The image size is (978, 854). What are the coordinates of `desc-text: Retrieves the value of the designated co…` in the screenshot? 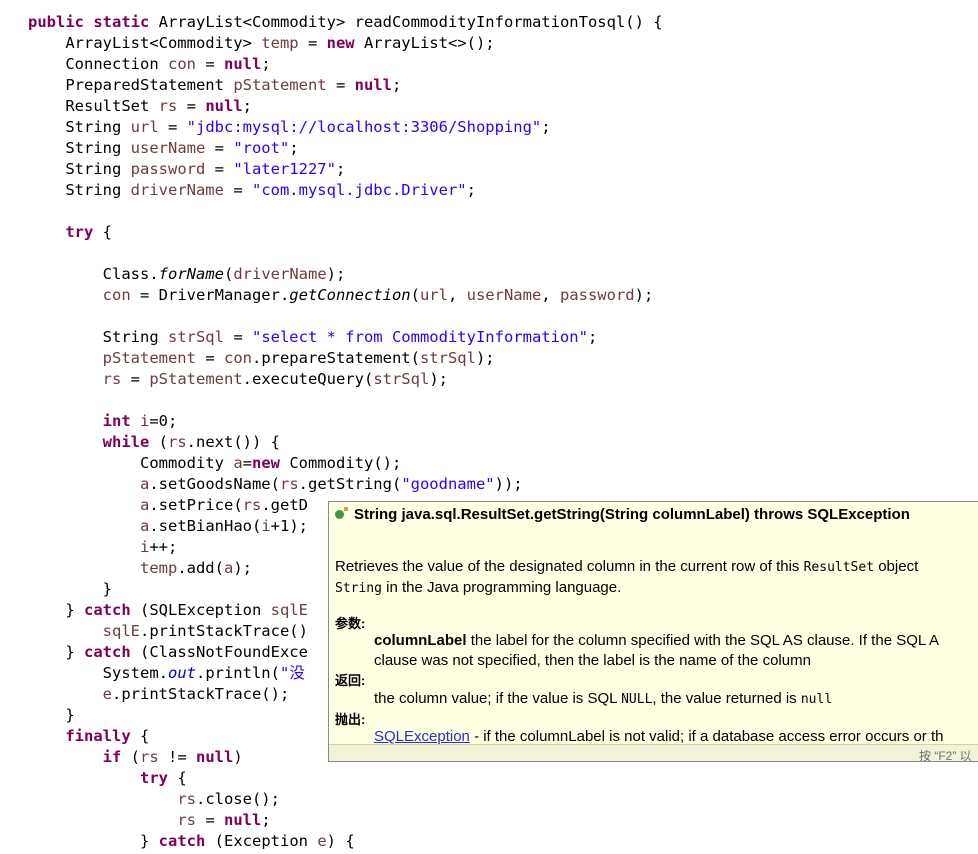 It's located at (567, 566).